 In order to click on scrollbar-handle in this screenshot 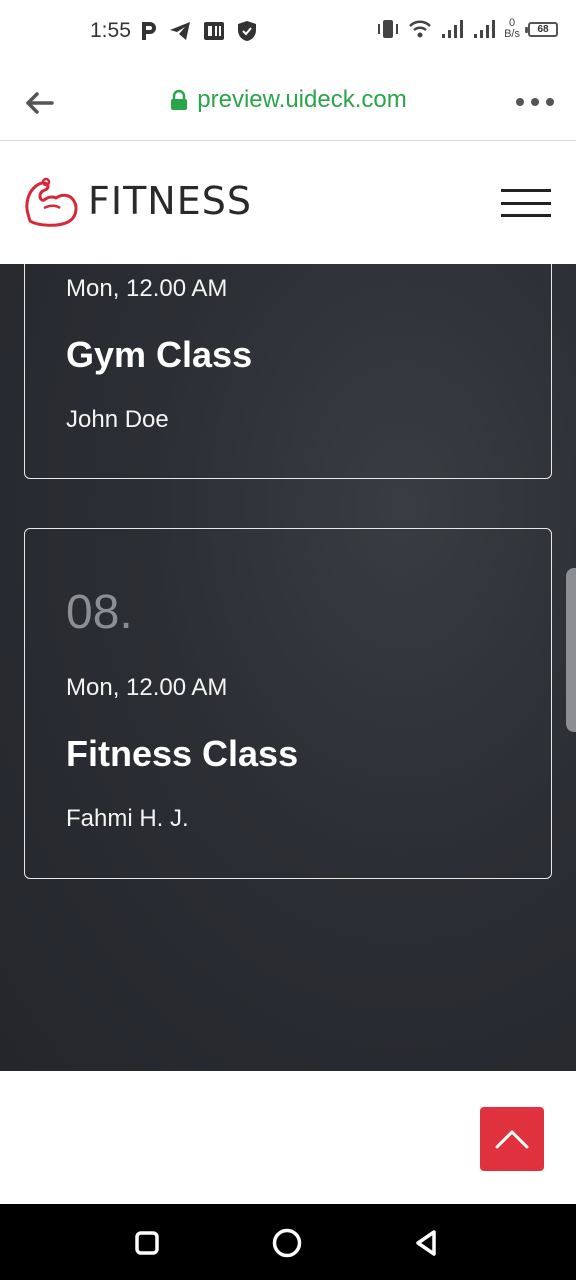, I will do `click(571, 650)`.